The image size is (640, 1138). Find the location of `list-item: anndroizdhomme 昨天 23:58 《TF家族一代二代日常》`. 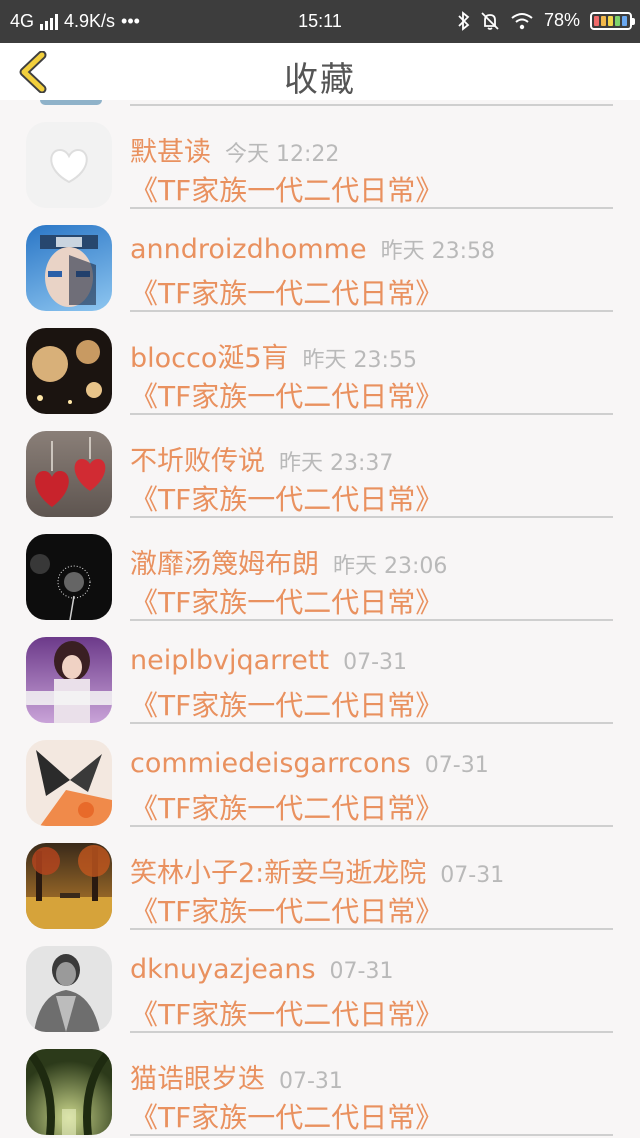

list-item: anndroizdhomme 昨天 23:58 《TF家族一代二代日常》 is located at coordinates (320, 260).